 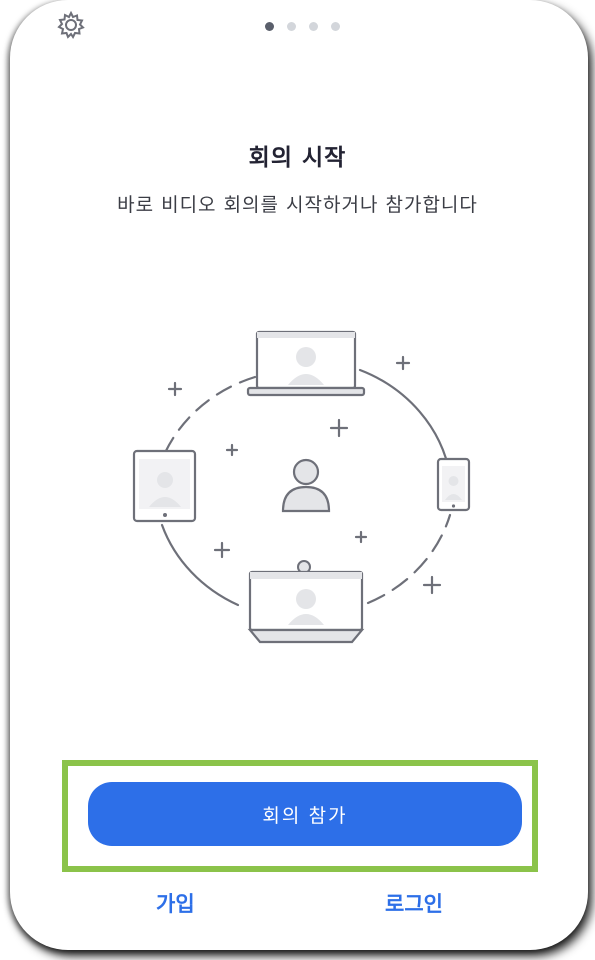 What do you see at coordinates (414, 903) in the screenshot?
I see `login-link: 로그인` at bounding box center [414, 903].